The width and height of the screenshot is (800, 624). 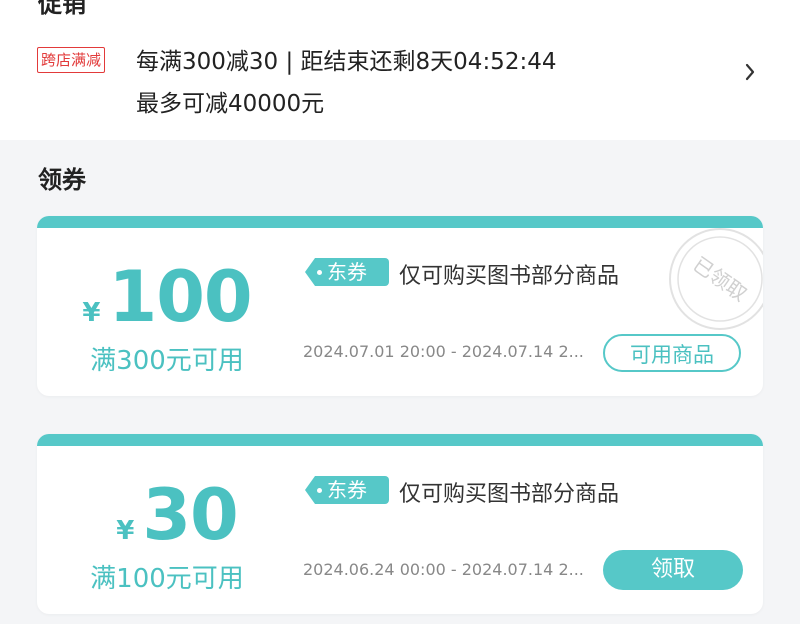 I want to click on coupon-amount: ¥100, so click(x=167, y=297).